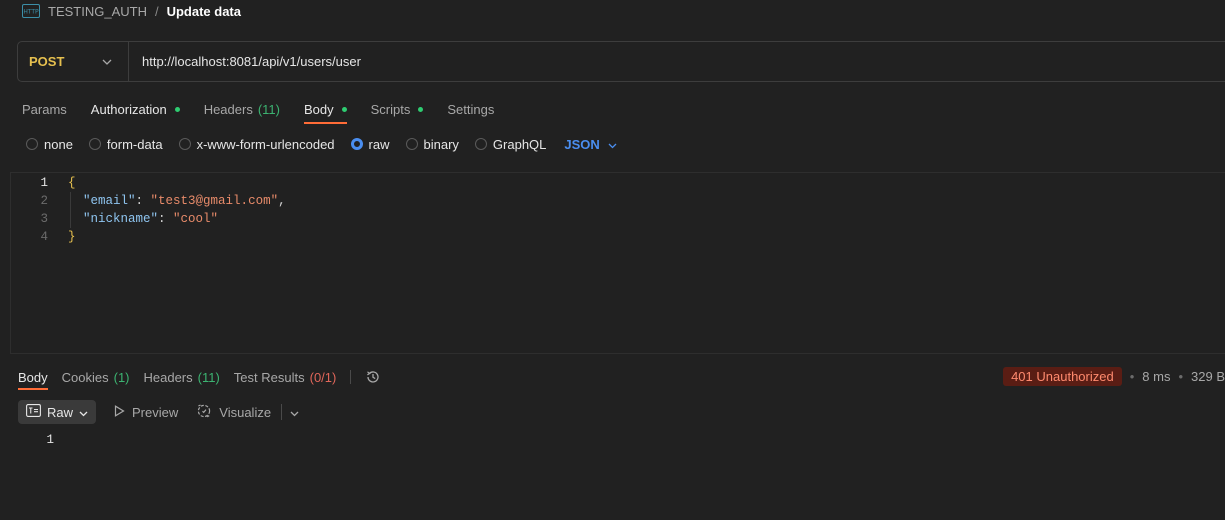 This screenshot has width=1225, height=520. I want to click on close-brace: }, so click(72, 237).